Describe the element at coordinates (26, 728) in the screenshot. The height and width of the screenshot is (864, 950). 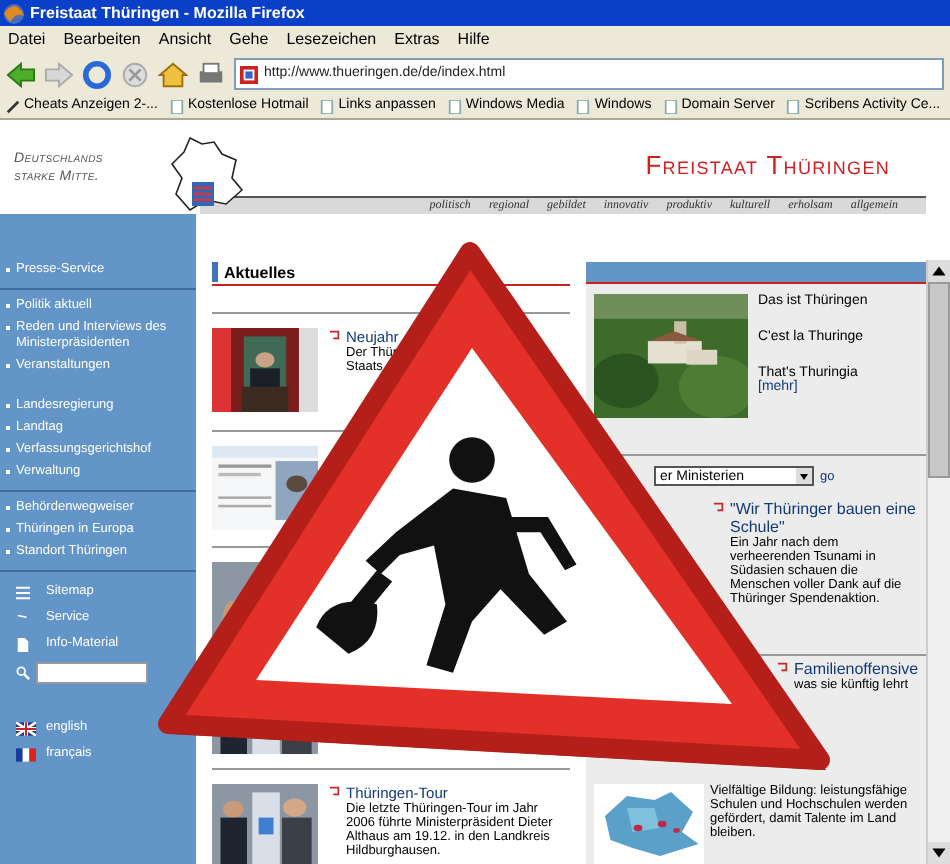
I see `uk-flag-icon` at that location.